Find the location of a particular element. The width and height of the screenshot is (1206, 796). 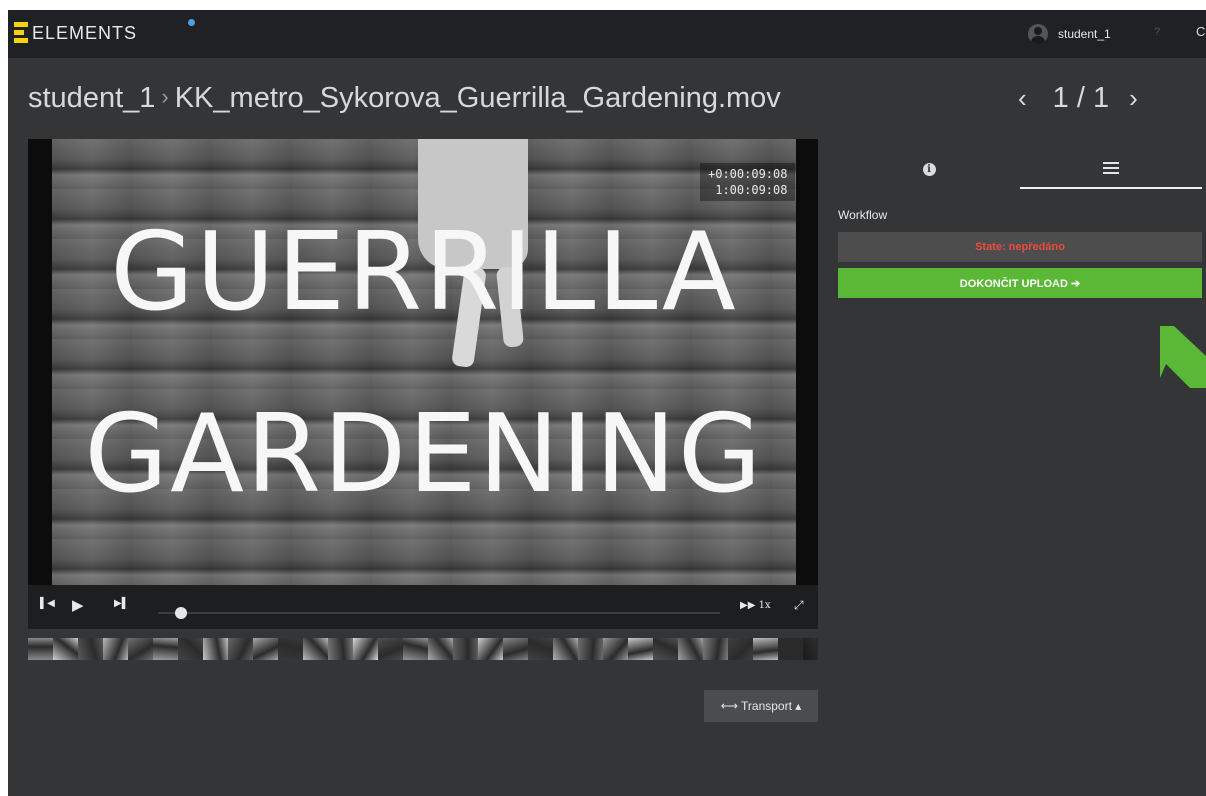

seek-handle is located at coordinates (181, 613).